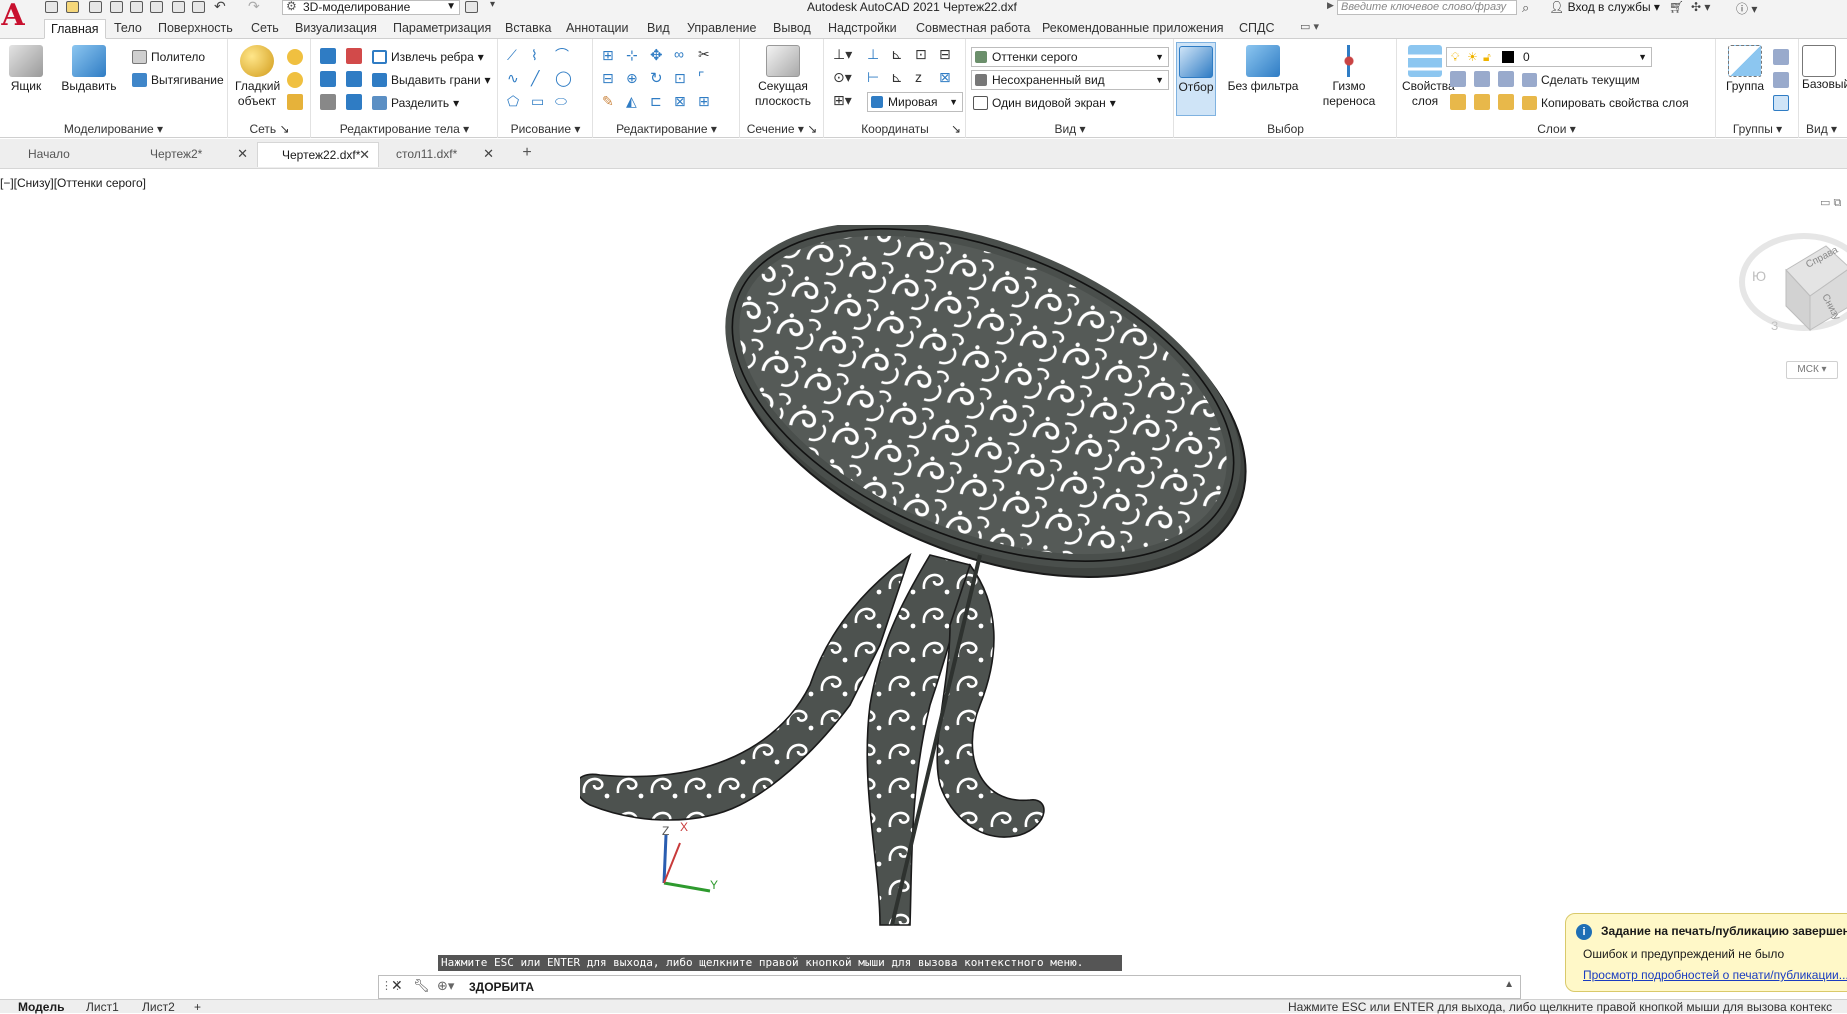 The height and width of the screenshot is (1014, 1847). I want to click on culling-button: Отбор, so click(1196, 79).